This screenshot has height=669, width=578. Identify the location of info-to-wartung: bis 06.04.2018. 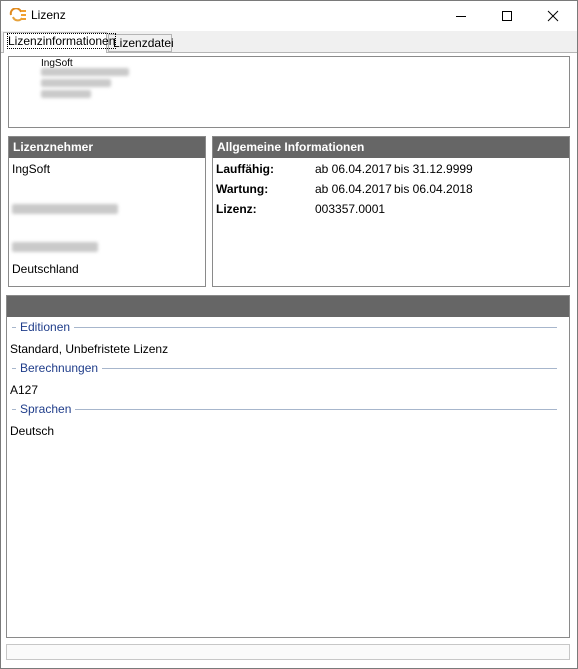
(433, 189).